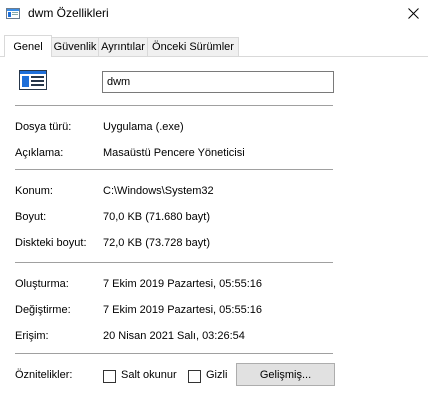 Image resolution: width=428 pixels, height=399 pixels. Describe the element at coordinates (158, 191) in the screenshot. I see `location-value: C:\Windows\System32` at that location.